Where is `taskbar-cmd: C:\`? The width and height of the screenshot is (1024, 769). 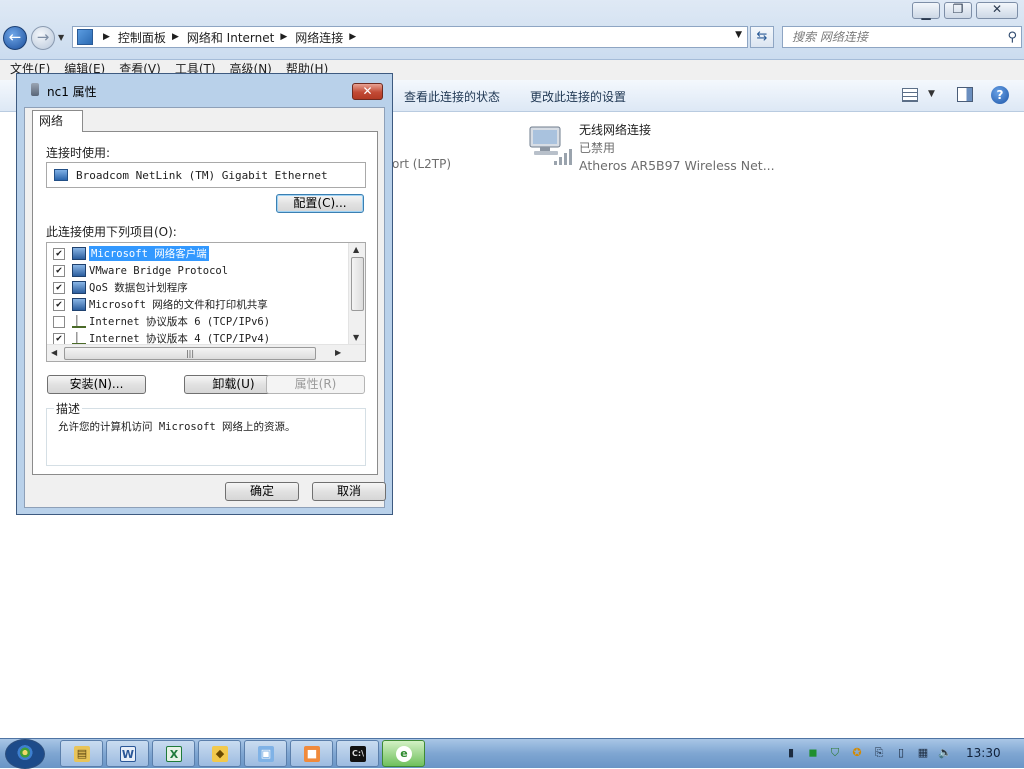 taskbar-cmd: C:\ is located at coordinates (357, 753).